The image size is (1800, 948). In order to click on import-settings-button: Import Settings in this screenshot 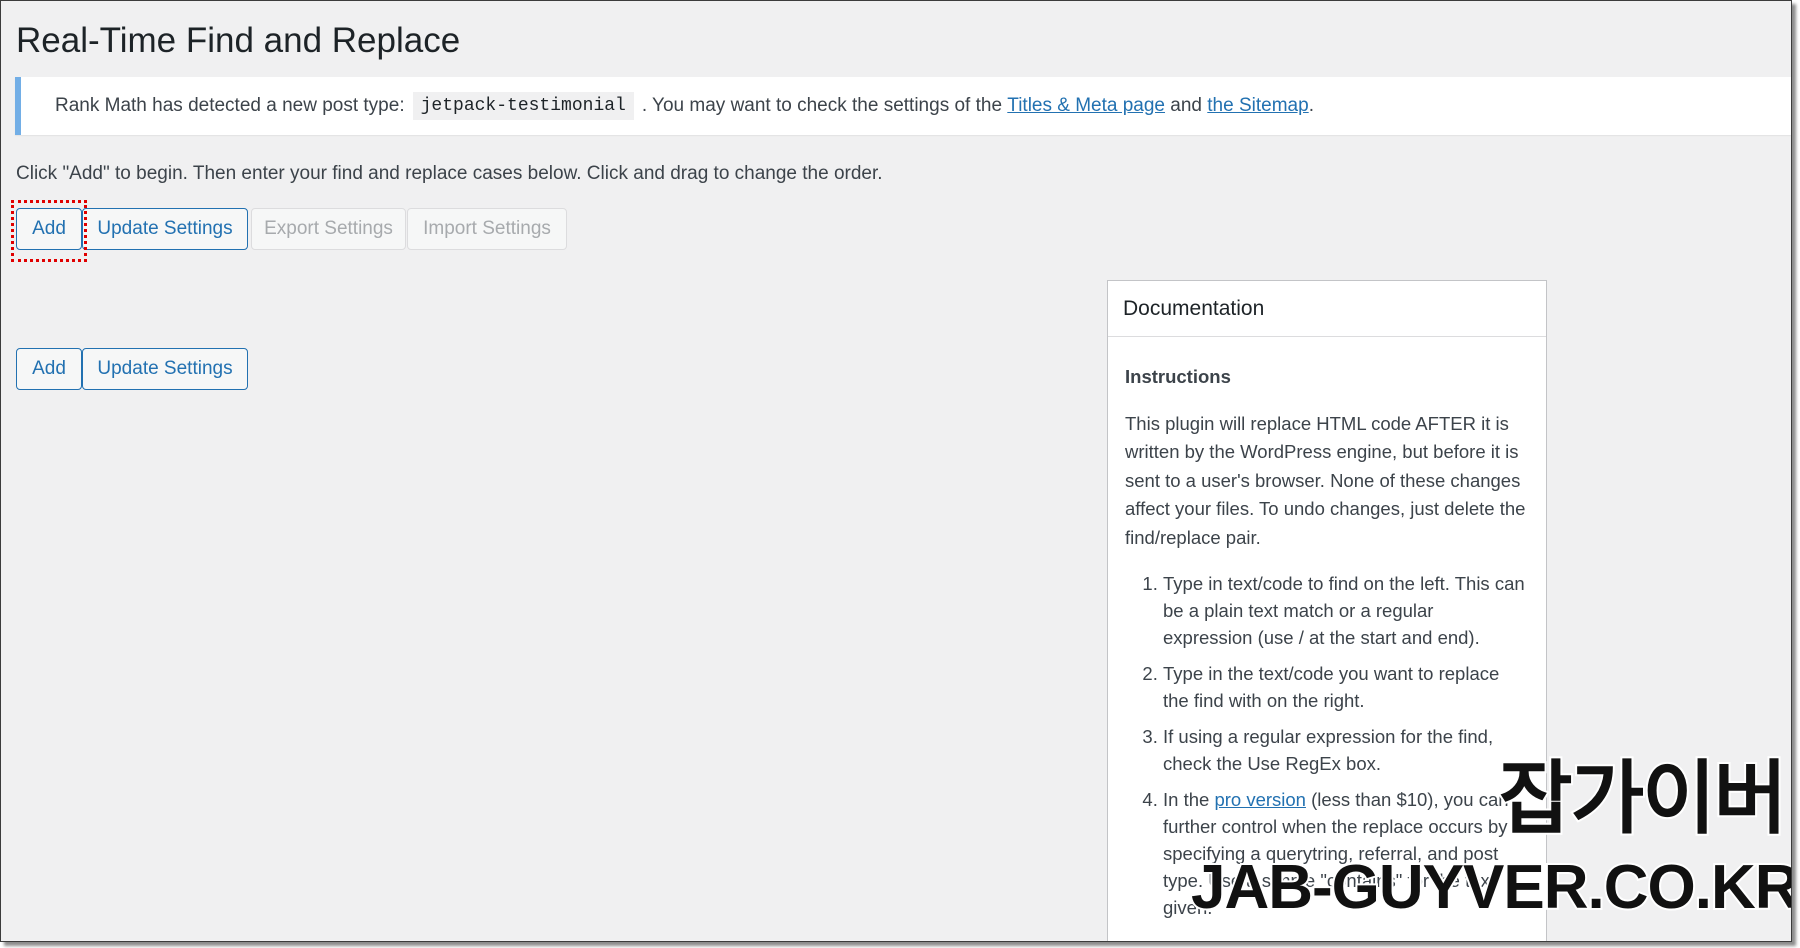, I will do `click(487, 229)`.